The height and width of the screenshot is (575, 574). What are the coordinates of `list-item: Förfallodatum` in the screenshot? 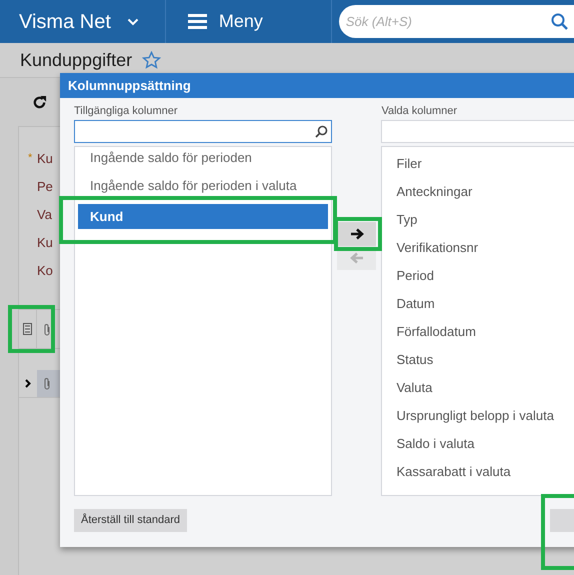 It's located at (478, 332).